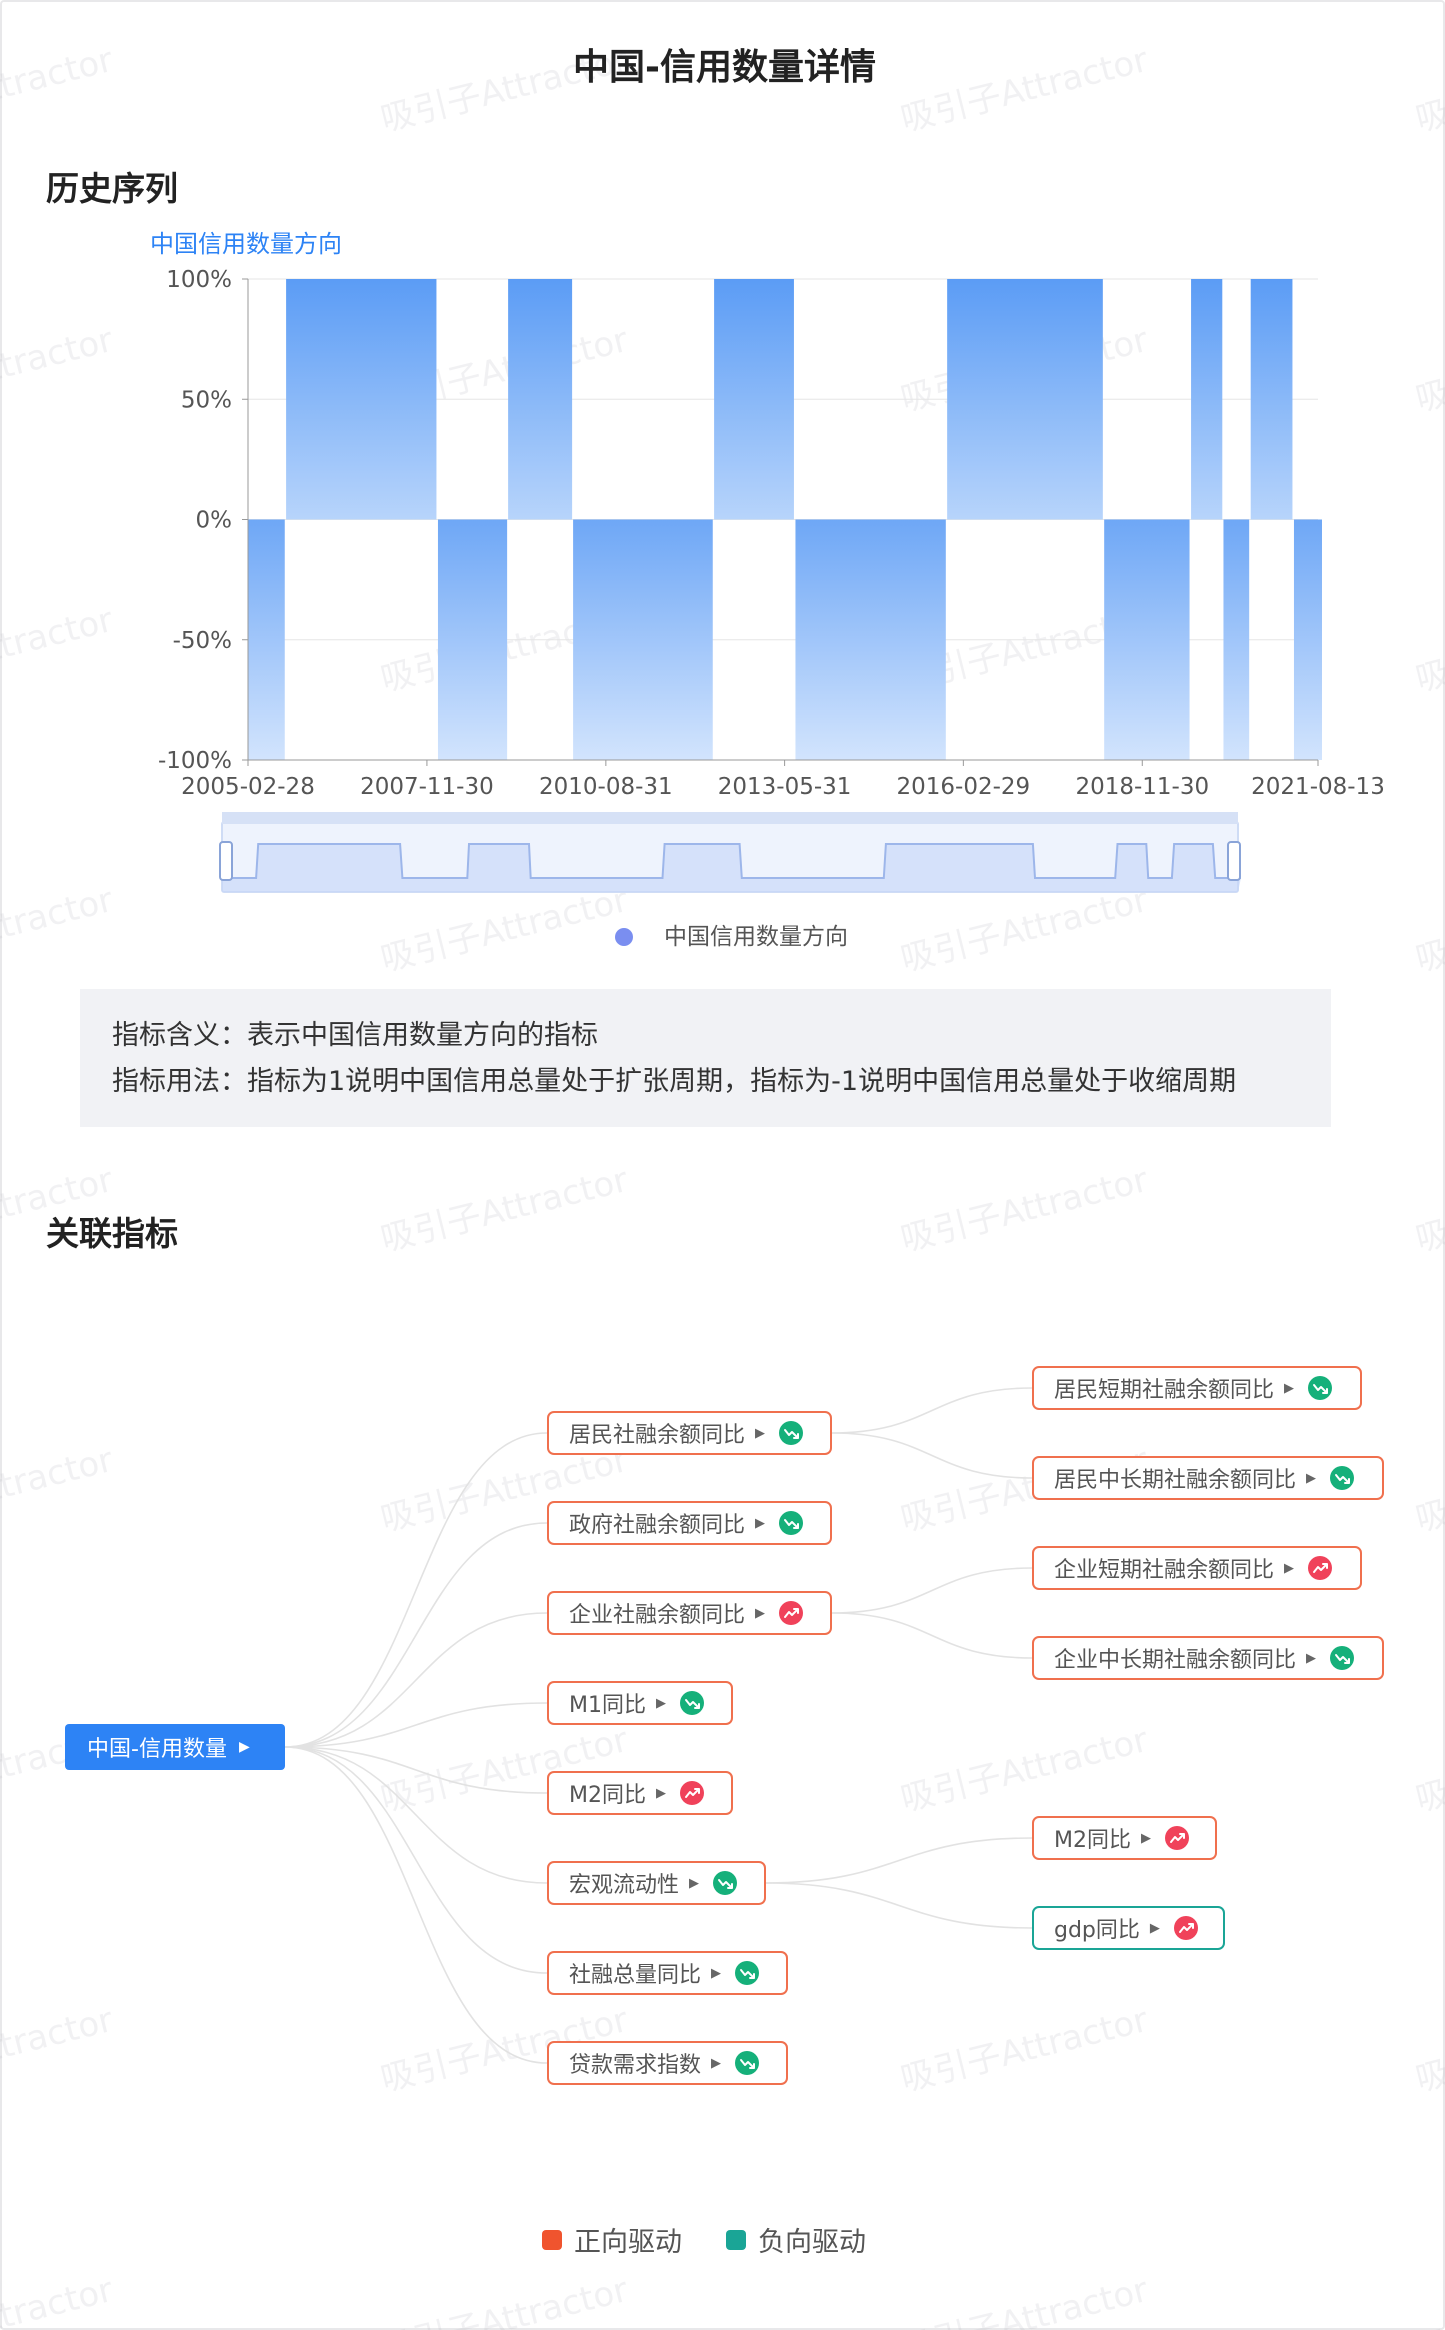  What do you see at coordinates (606, 787) in the screenshot?
I see `x-tick-label: 2010-08-31` at bounding box center [606, 787].